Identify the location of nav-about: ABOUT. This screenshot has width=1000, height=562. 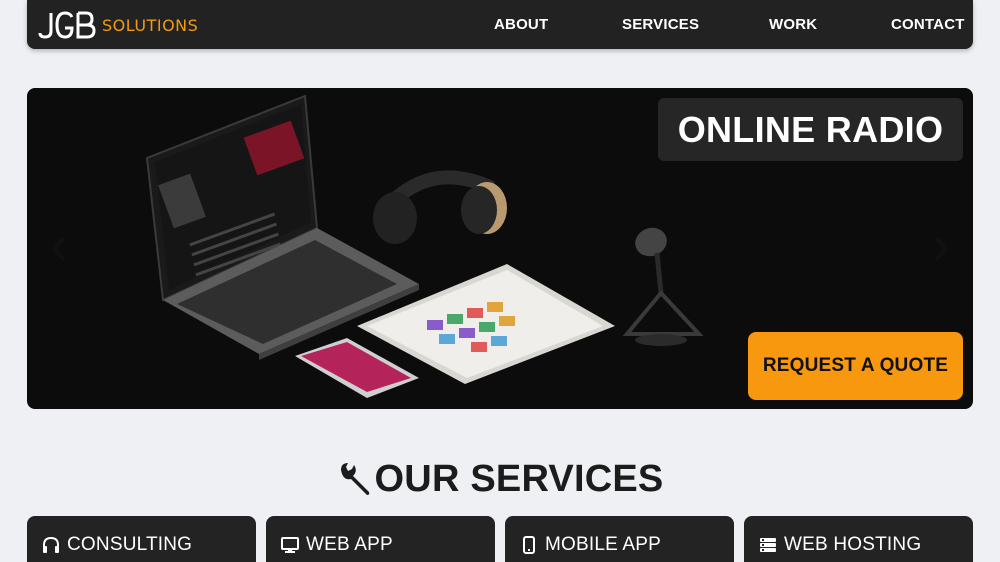
(521, 24).